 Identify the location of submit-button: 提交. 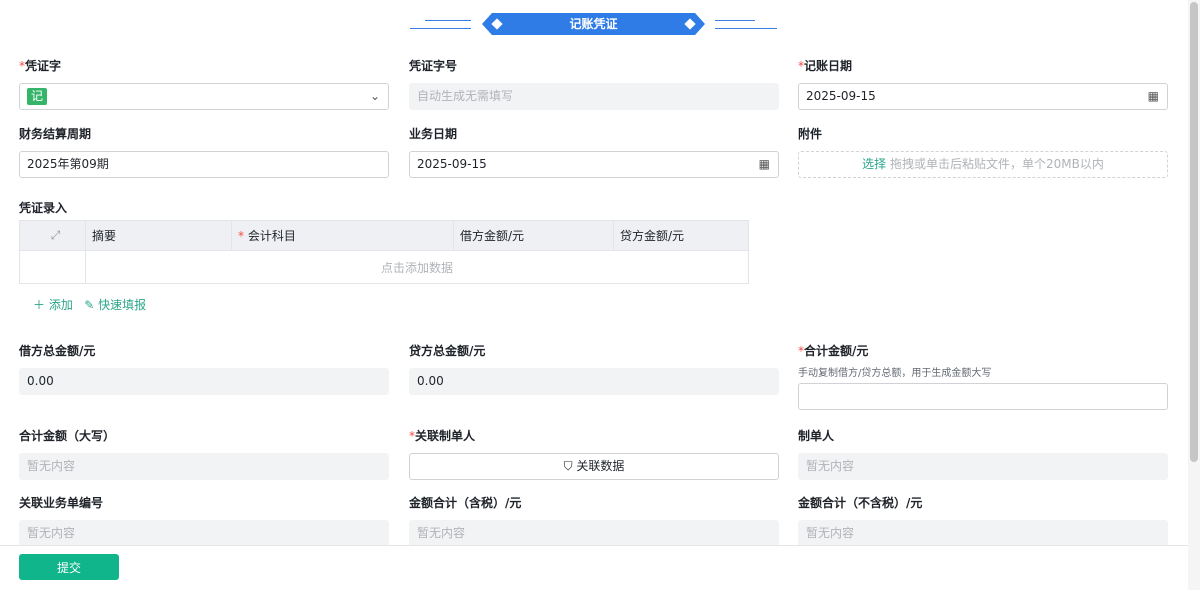
(69, 567).